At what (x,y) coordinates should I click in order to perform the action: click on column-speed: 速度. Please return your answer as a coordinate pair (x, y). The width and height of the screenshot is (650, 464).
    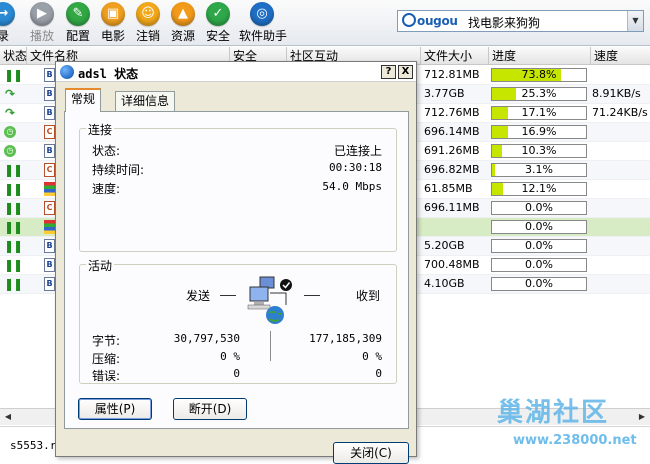
    Looking at the image, I should click on (620, 56).